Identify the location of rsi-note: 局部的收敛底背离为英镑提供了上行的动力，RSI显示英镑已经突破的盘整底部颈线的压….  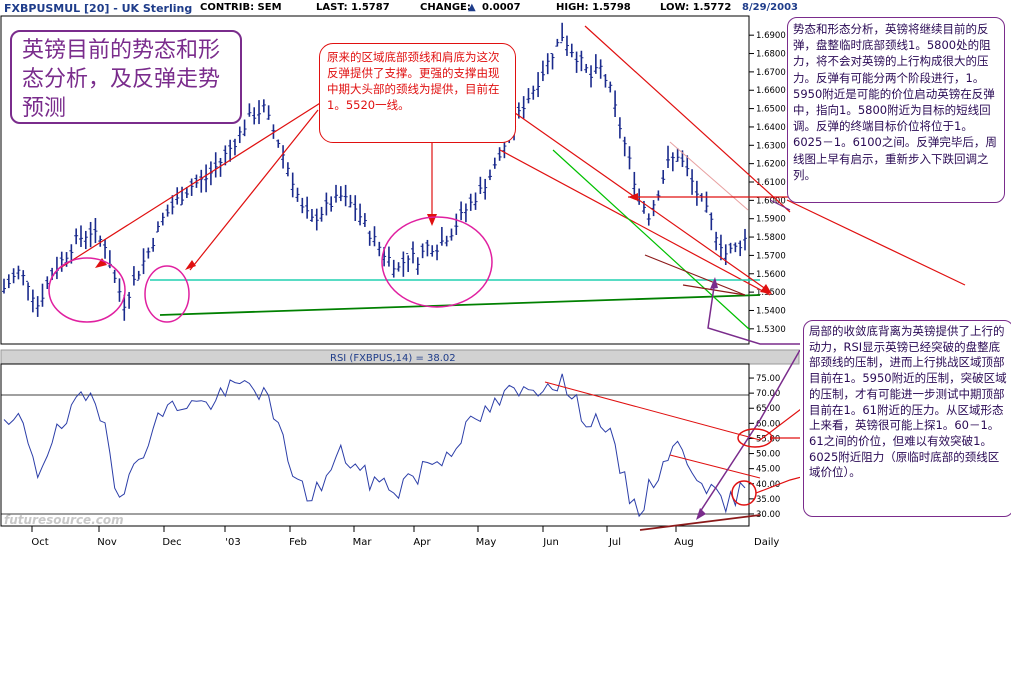
(907, 418).